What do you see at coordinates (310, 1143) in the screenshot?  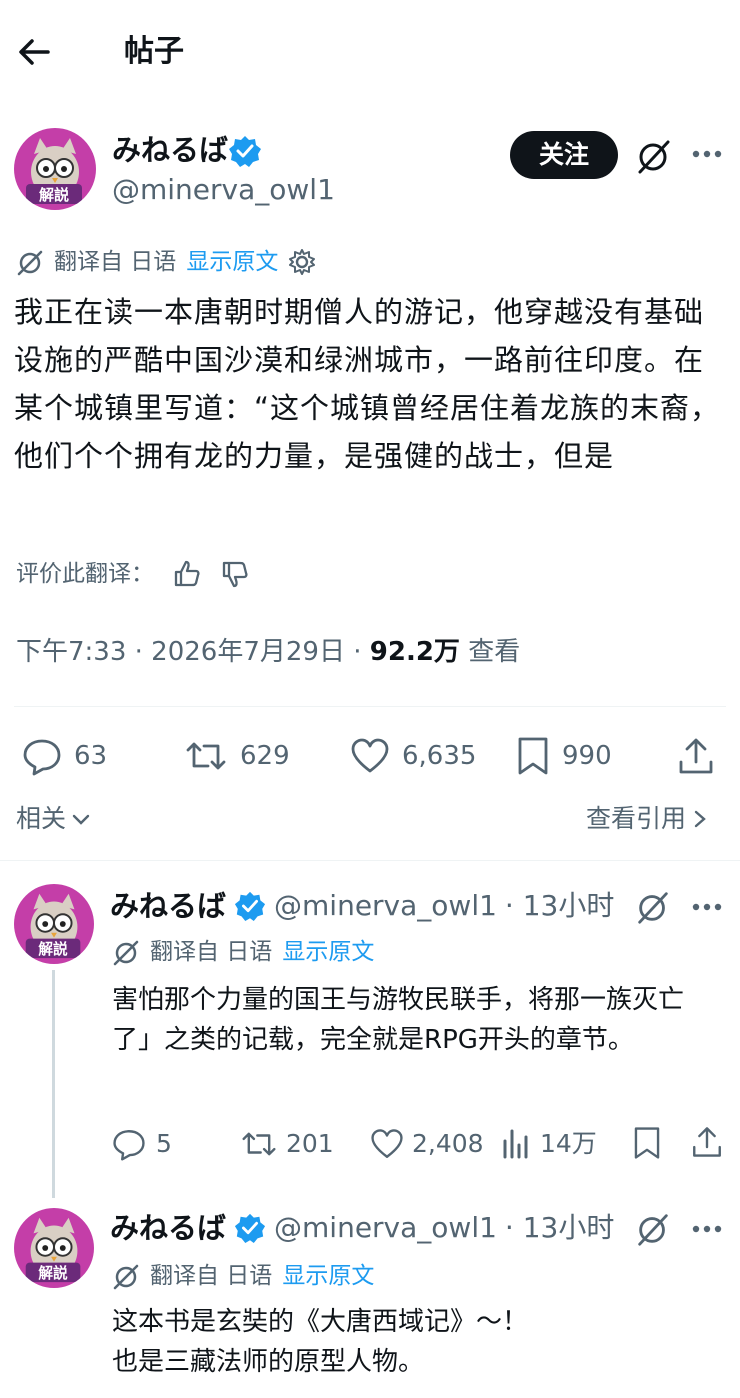 I see `retweet-count: 201` at bounding box center [310, 1143].